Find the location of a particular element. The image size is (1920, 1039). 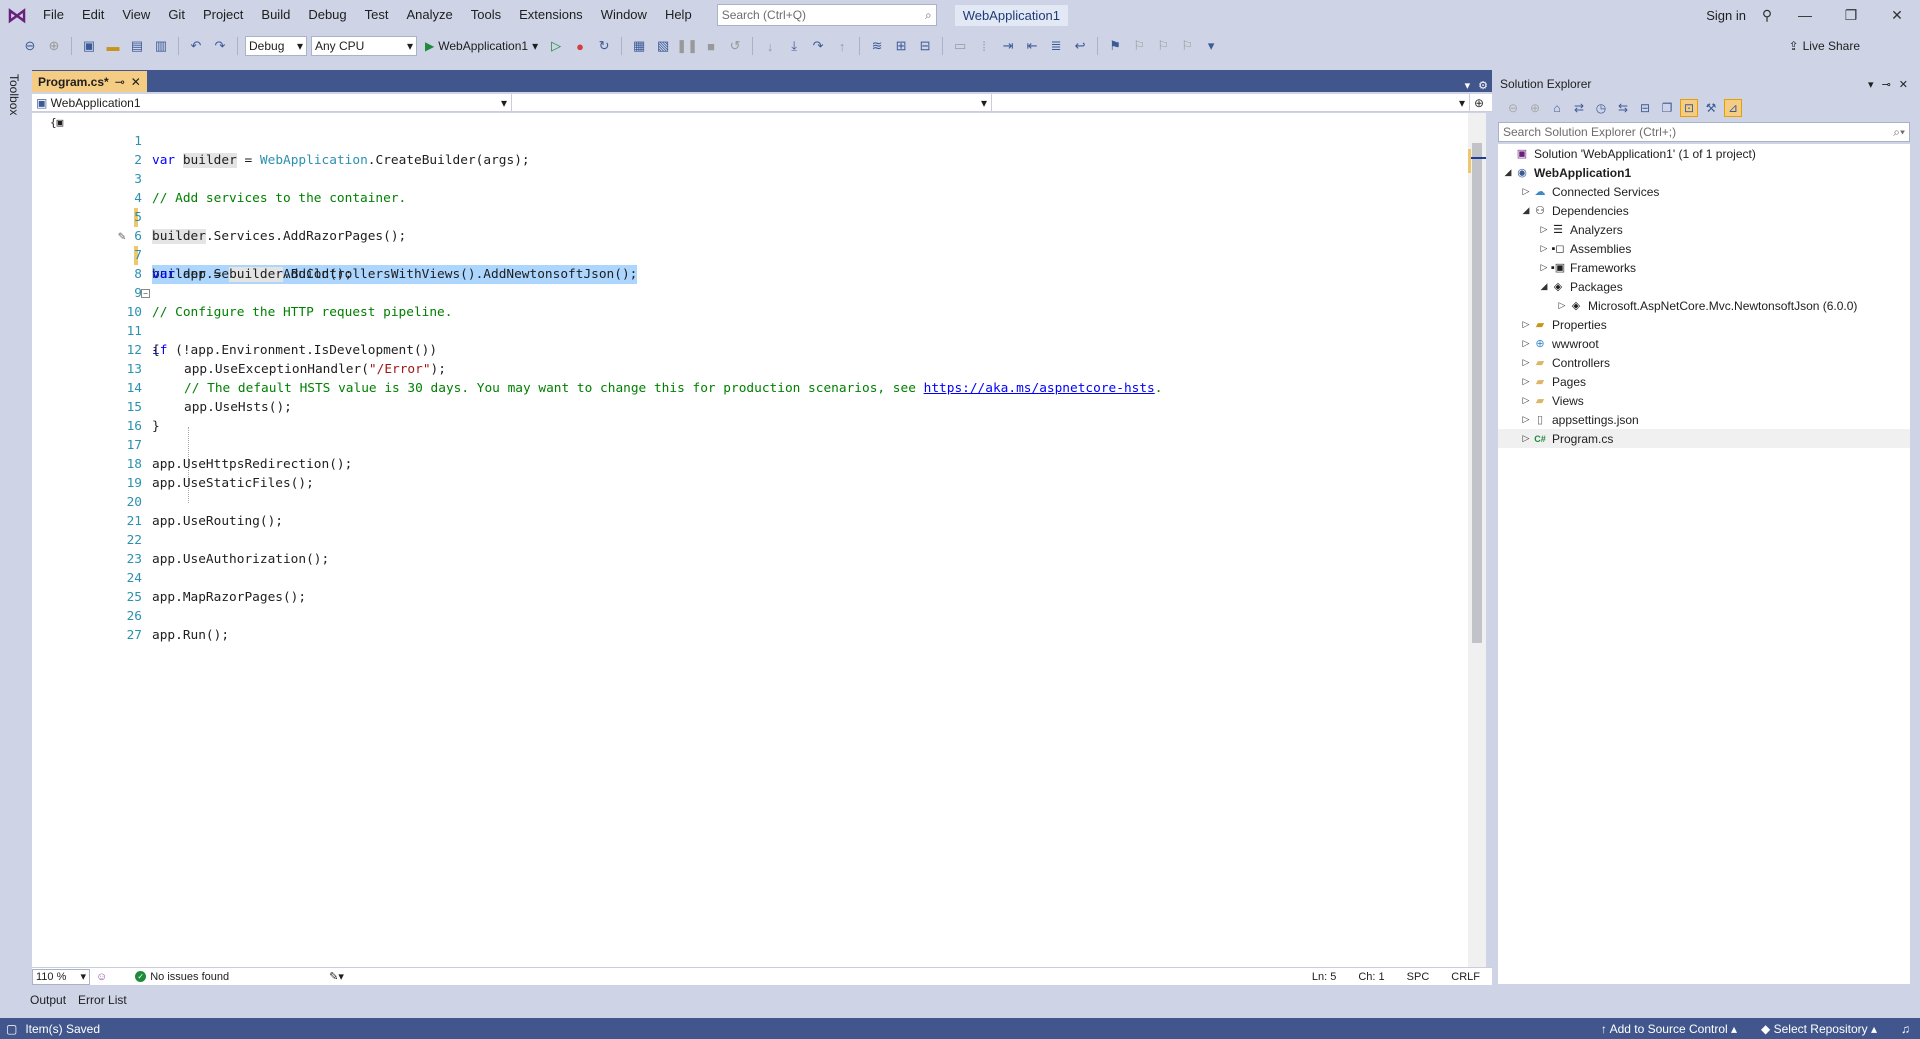

live-share-button: ⇪ Live Share is located at coordinates (1824, 46).